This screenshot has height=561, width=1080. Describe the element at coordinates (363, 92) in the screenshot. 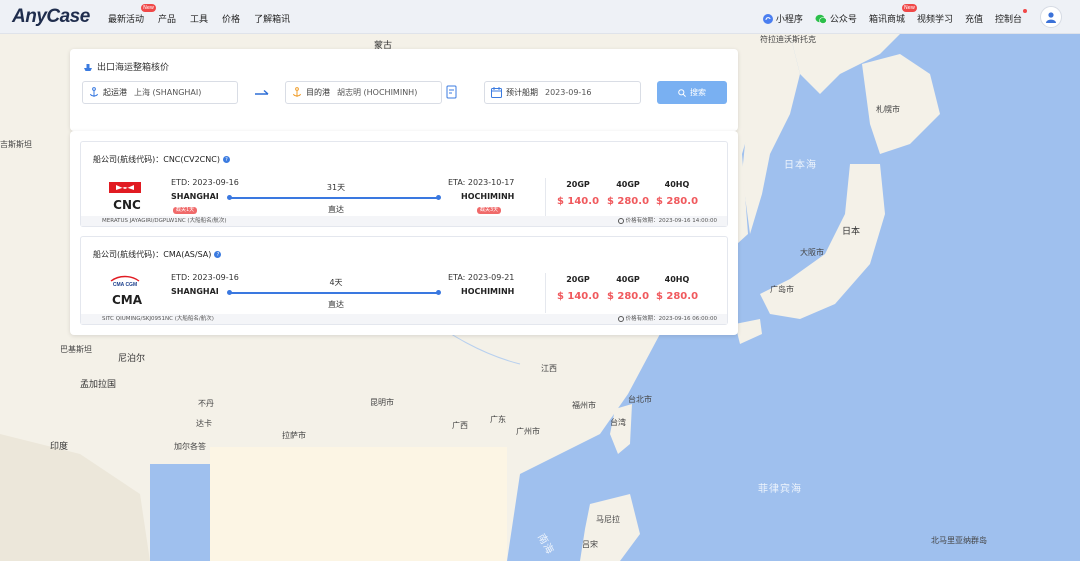

I see `destination-port-field: 目的港 胡志明 (HOCHIMINH)` at that location.